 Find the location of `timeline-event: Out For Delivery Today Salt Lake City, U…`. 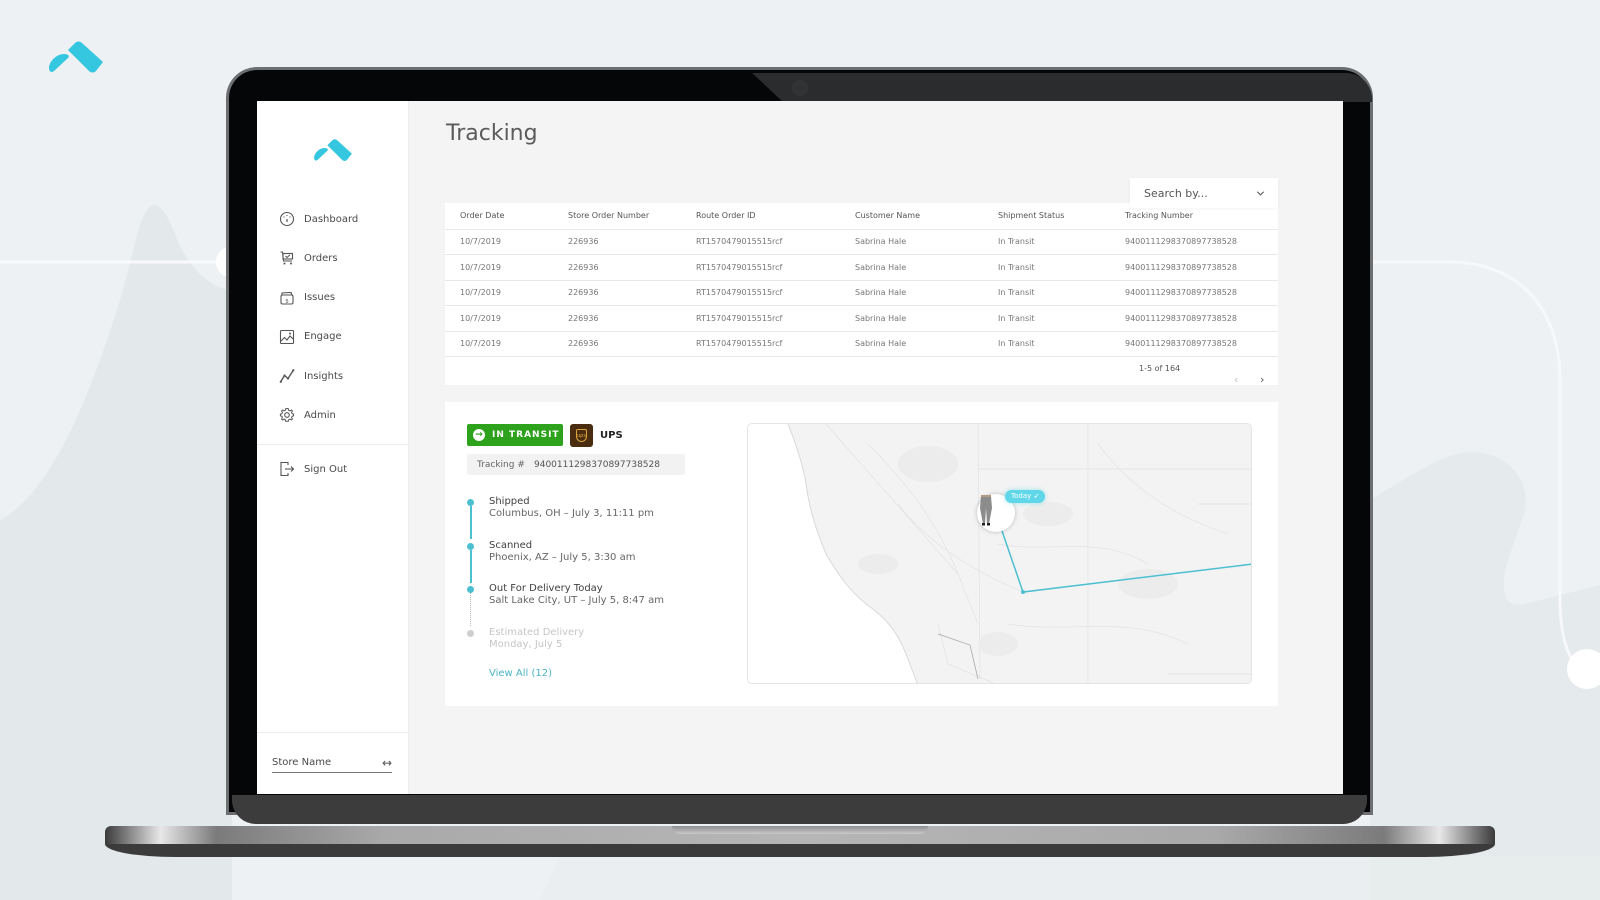

timeline-event: Out For Delivery Today Salt Lake City, U… is located at coordinates (565, 605).